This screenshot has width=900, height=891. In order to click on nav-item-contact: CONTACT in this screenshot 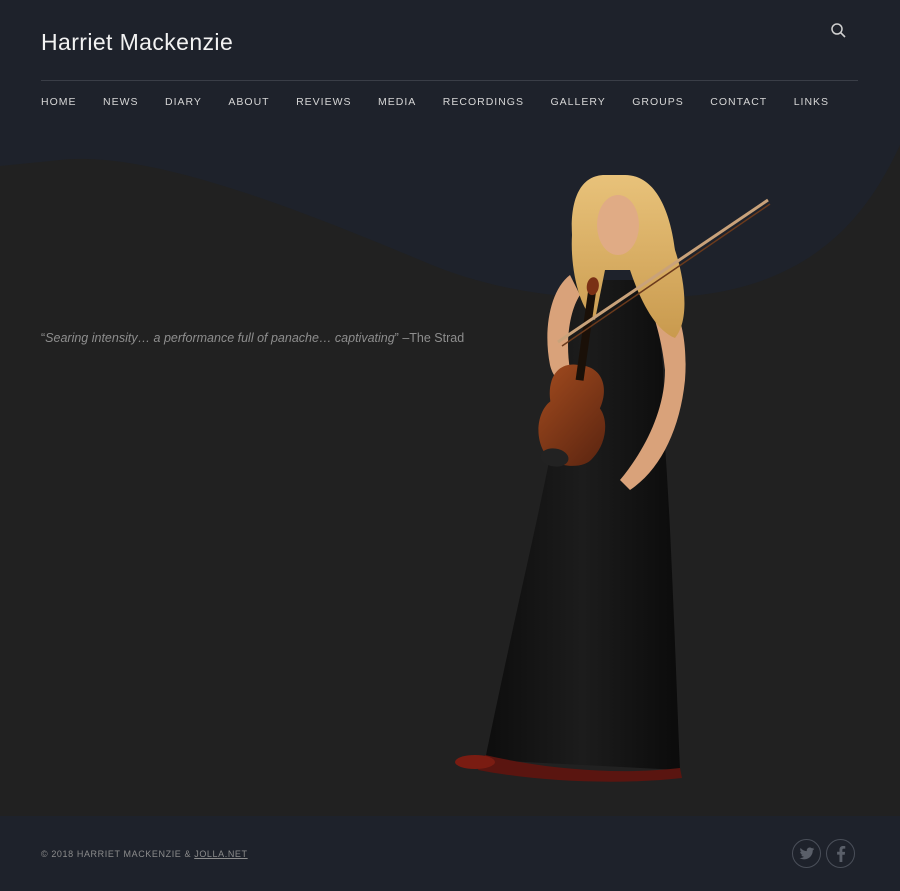, I will do `click(738, 102)`.